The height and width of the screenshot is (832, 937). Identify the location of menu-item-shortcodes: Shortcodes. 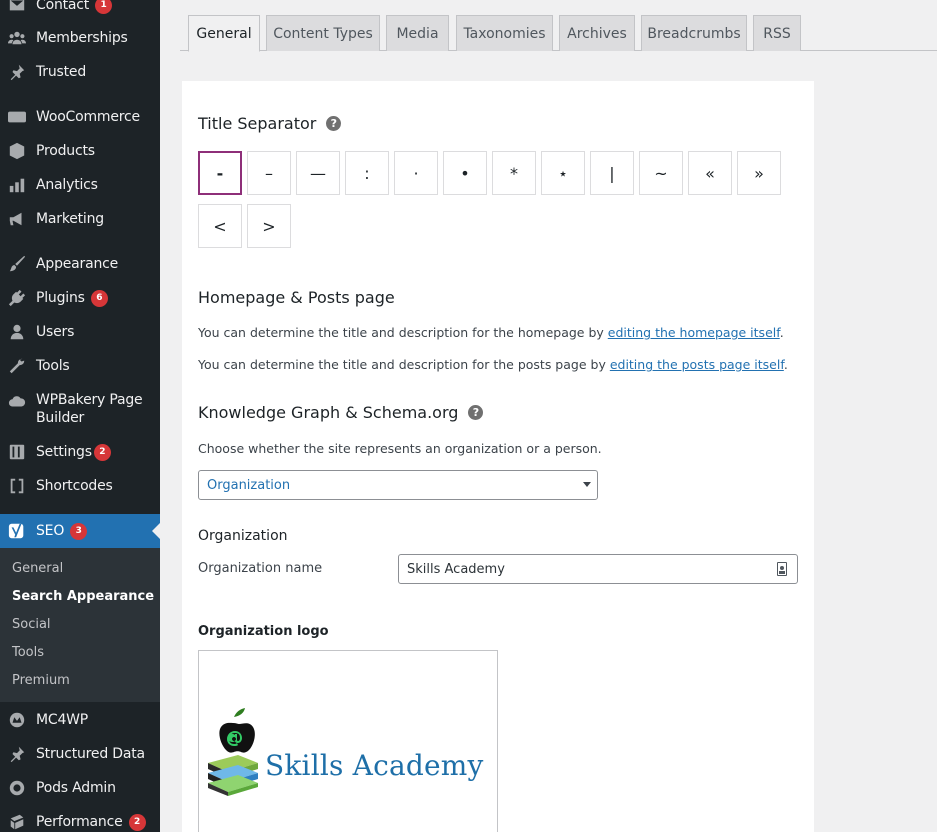
(80, 486).